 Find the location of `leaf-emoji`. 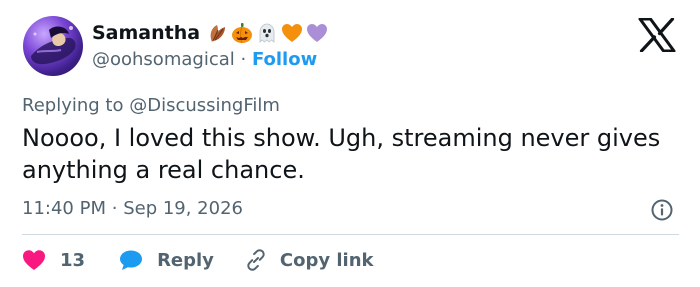

leaf-emoji is located at coordinates (217, 33).